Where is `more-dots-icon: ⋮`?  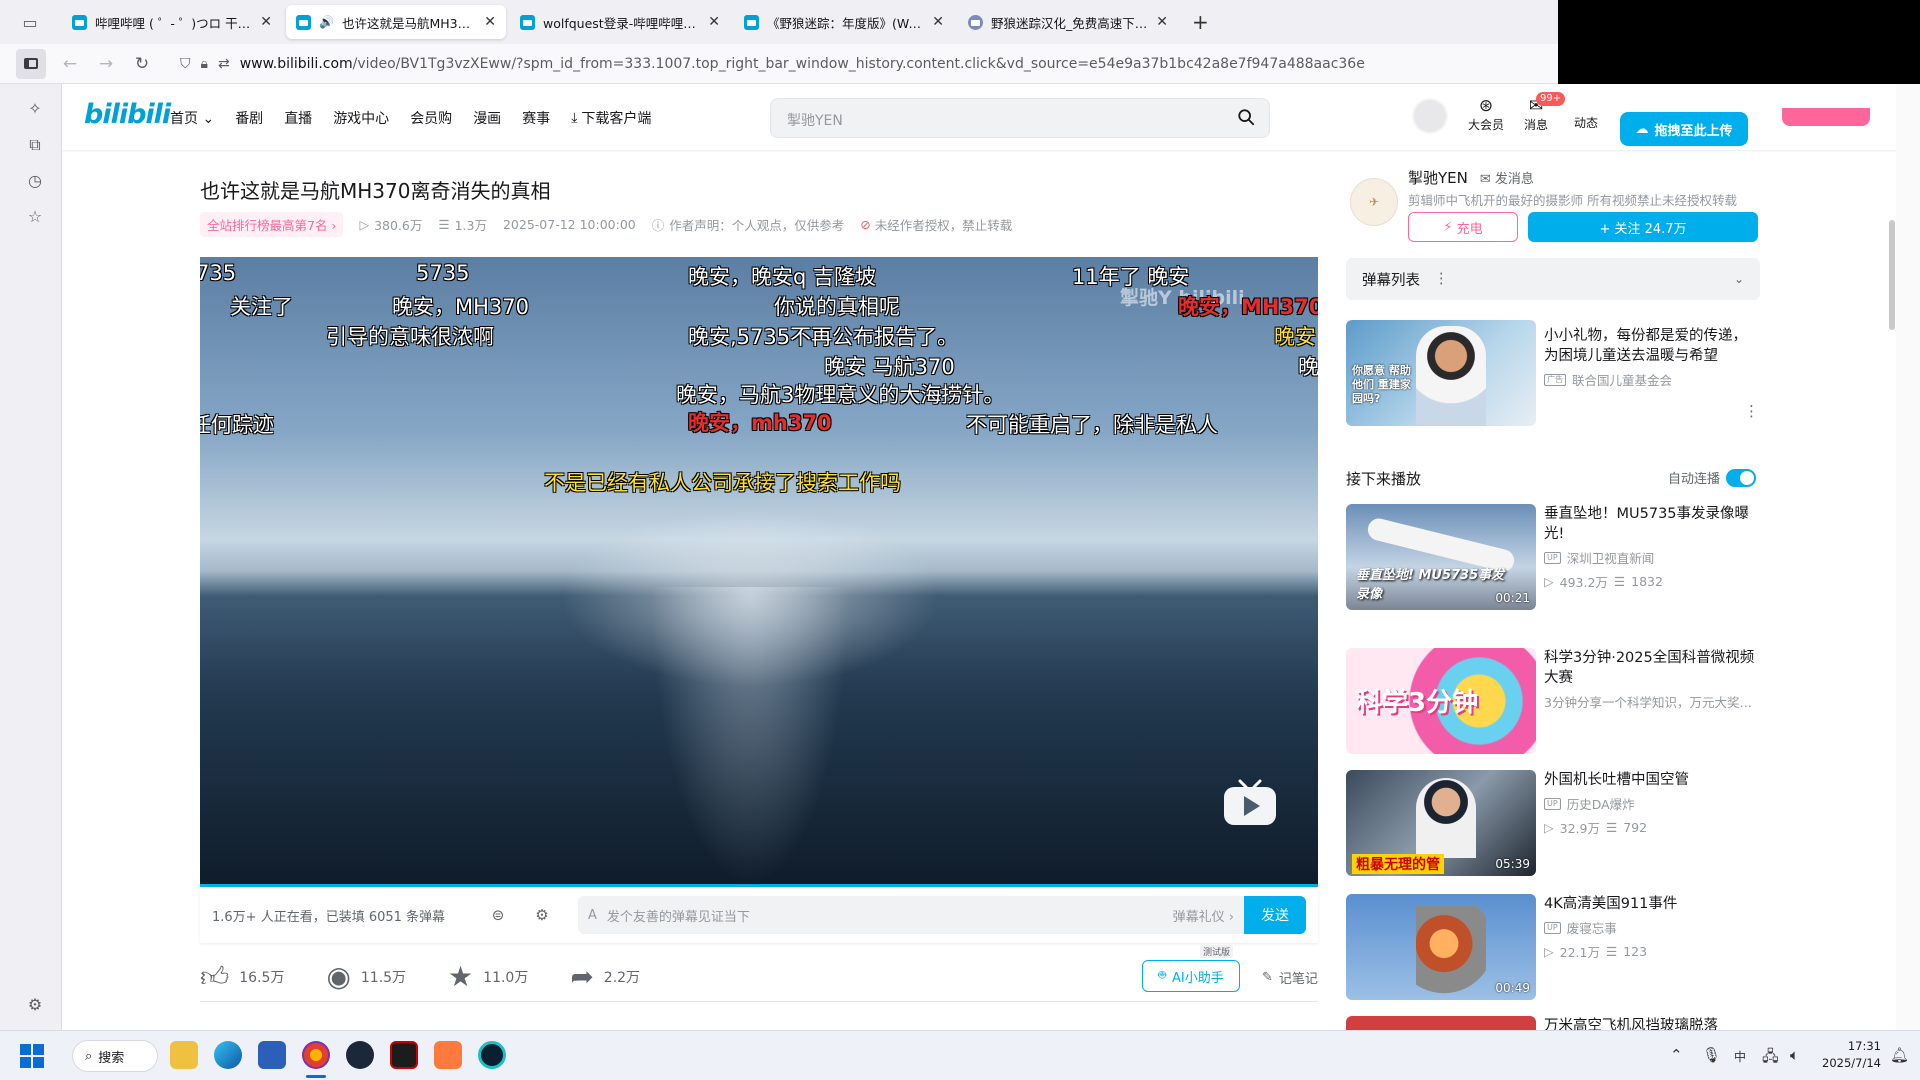
more-dots-icon: ⋮ is located at coordinates (1441, 279).